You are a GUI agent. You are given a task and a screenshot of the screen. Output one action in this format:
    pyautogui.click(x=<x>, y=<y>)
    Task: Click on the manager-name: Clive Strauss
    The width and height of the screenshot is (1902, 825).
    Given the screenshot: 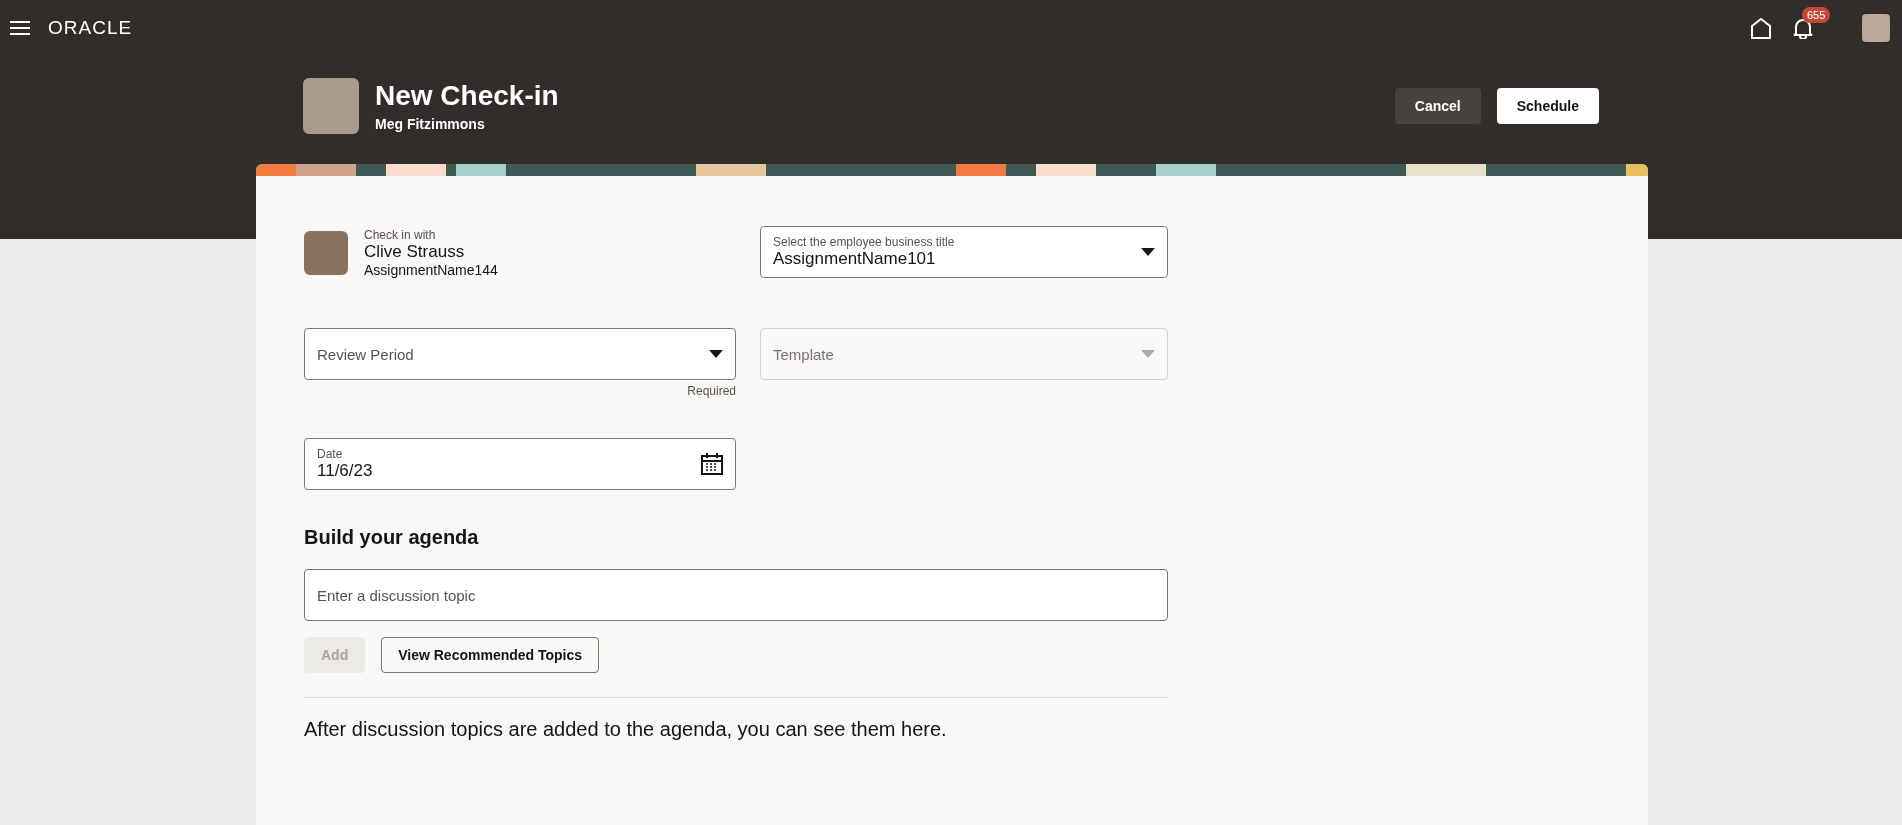 What is the action you would take?
    pyautogui.click(x=415, y=252)
    